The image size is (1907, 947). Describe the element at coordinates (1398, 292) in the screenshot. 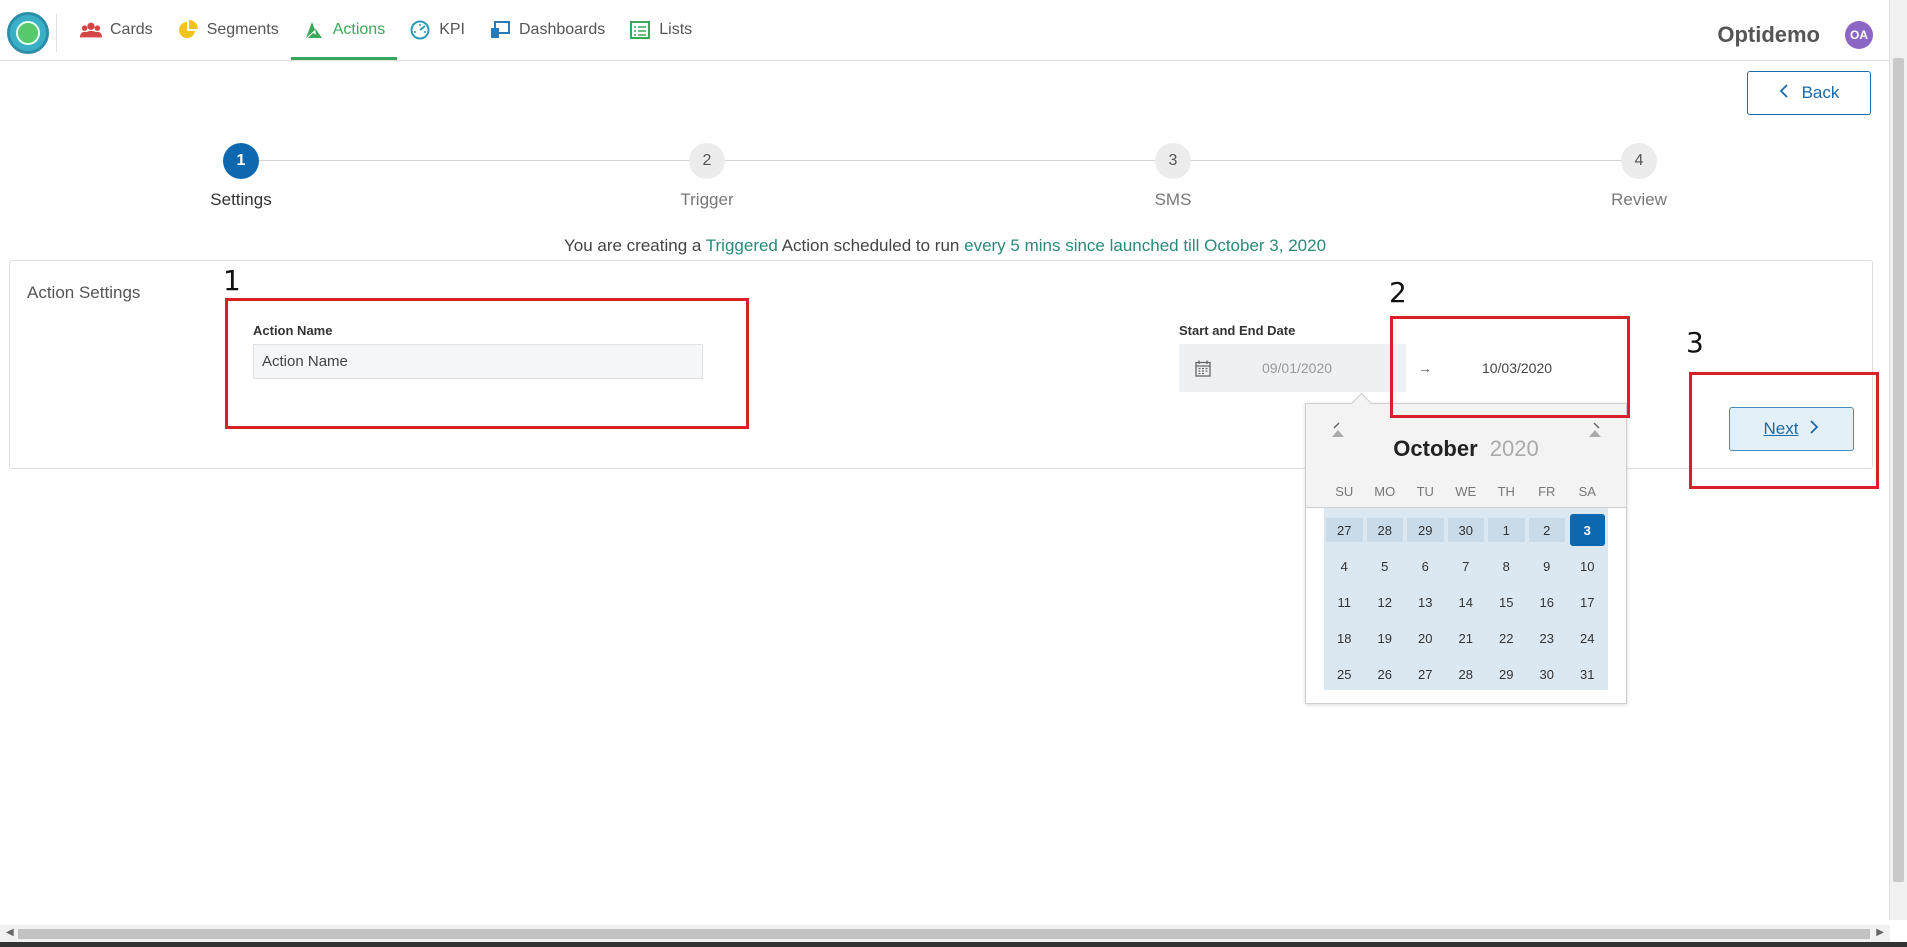

I see `annotation-number-2: 2` at that location.